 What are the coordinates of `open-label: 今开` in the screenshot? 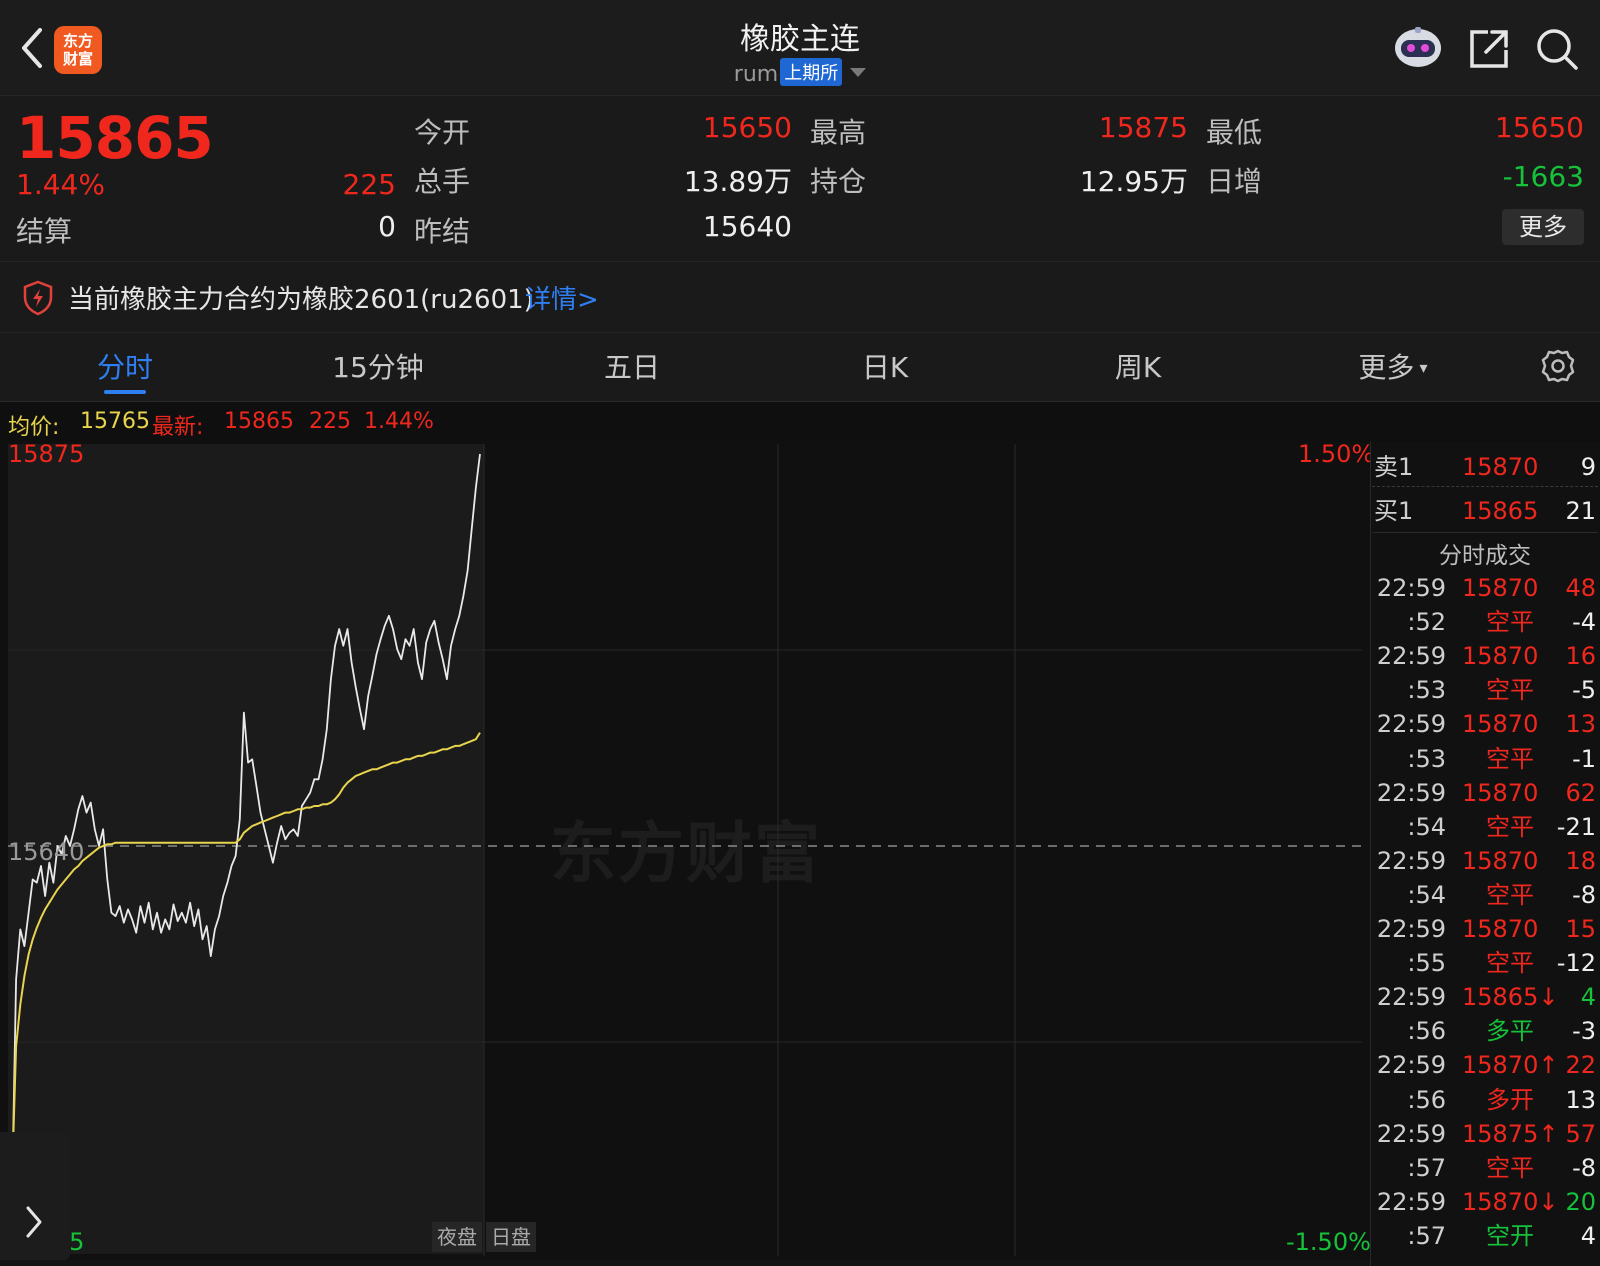 It's located at (442, 132).